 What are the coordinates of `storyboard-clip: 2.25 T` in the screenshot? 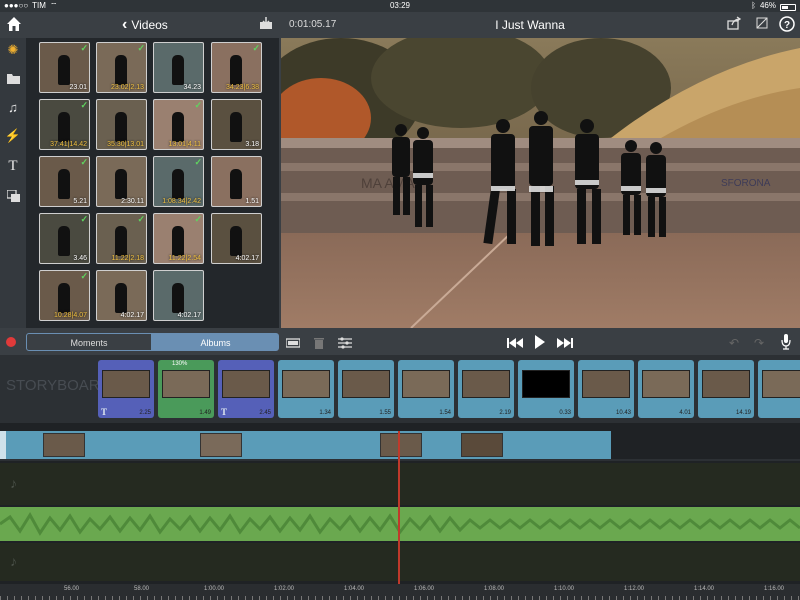 It's located at (126, 389).